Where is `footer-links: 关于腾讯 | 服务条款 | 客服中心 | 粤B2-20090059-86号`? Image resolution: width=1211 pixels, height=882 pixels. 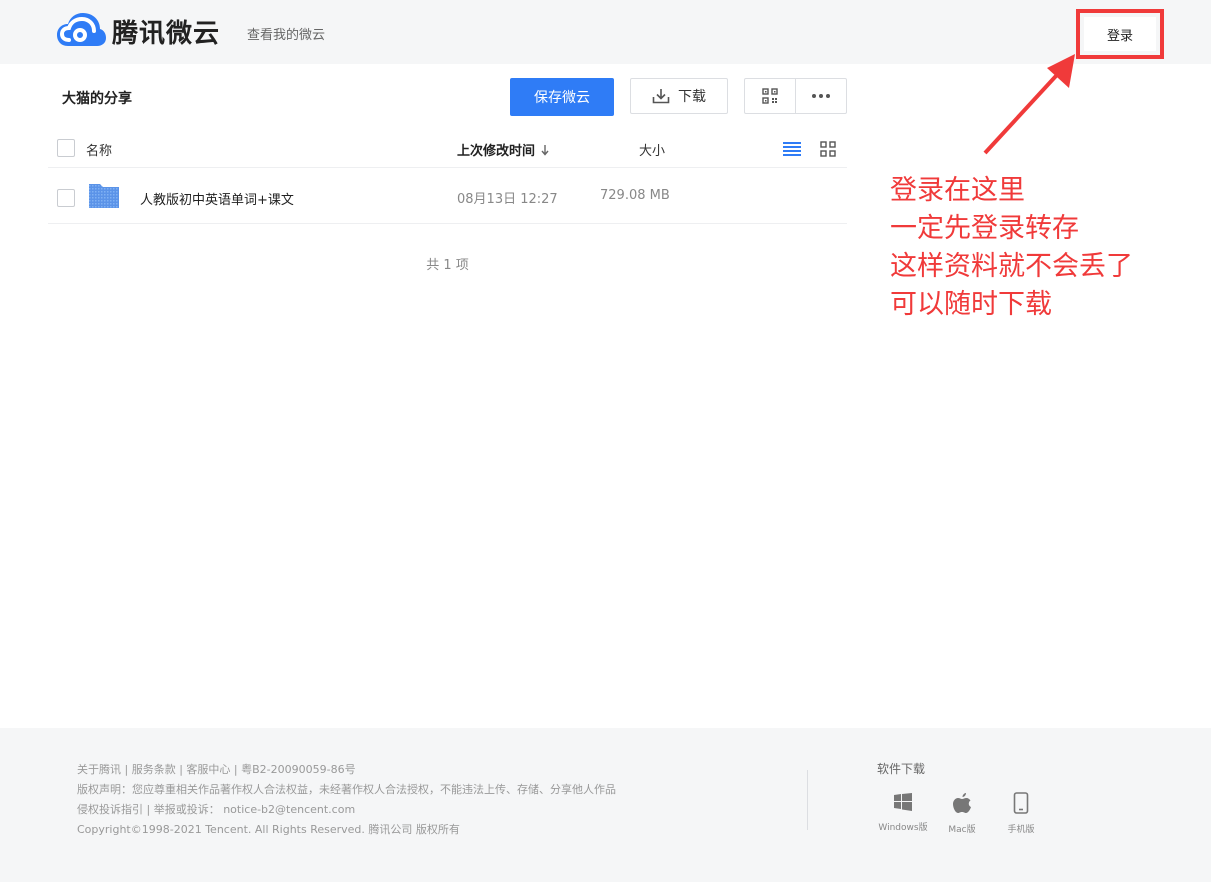
footer-links: 关于腾讯 | 服务条款 | 客服中心 | 粤B2-20090059-86号 is located at coordinates (346, 770).